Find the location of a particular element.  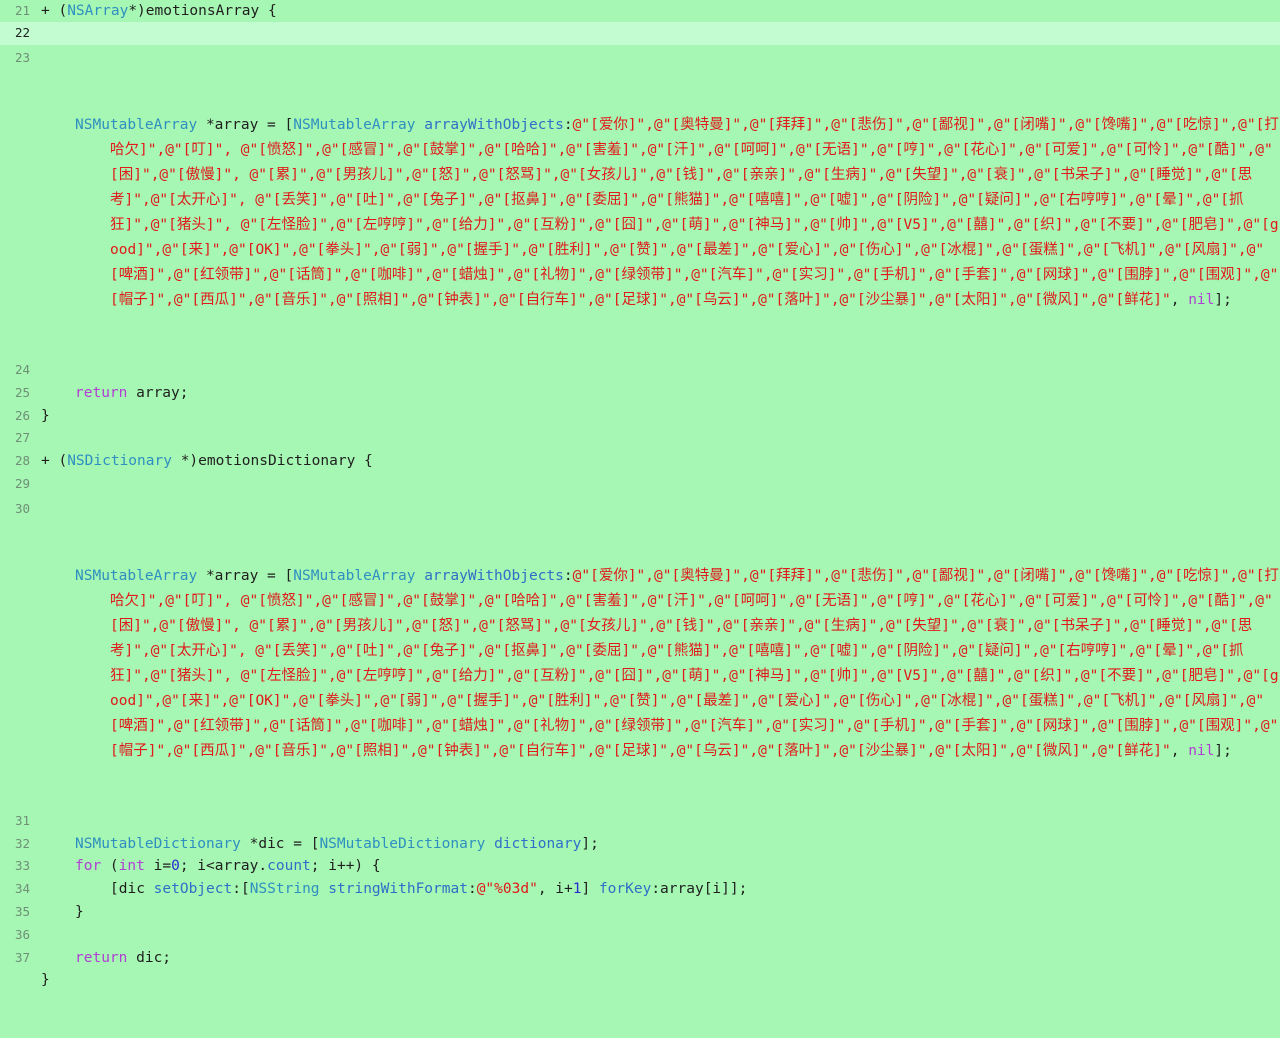

line-number: 35 is located at coordinates (22, 911).